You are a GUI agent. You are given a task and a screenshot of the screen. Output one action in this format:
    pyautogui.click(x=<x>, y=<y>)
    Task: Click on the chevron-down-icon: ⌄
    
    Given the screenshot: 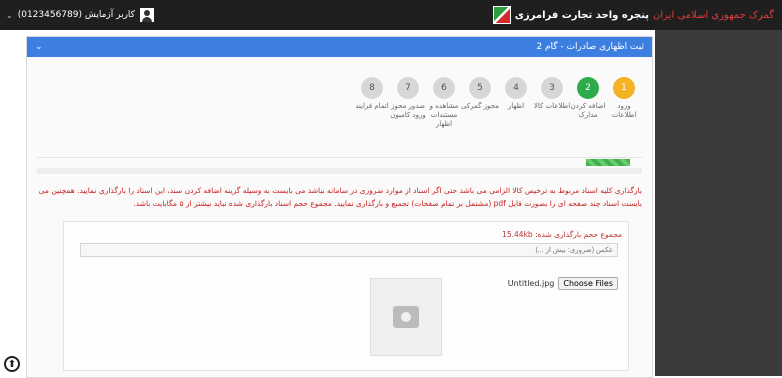 What is the action you would take?
    pyautogui.click(x=9, y=15)
    